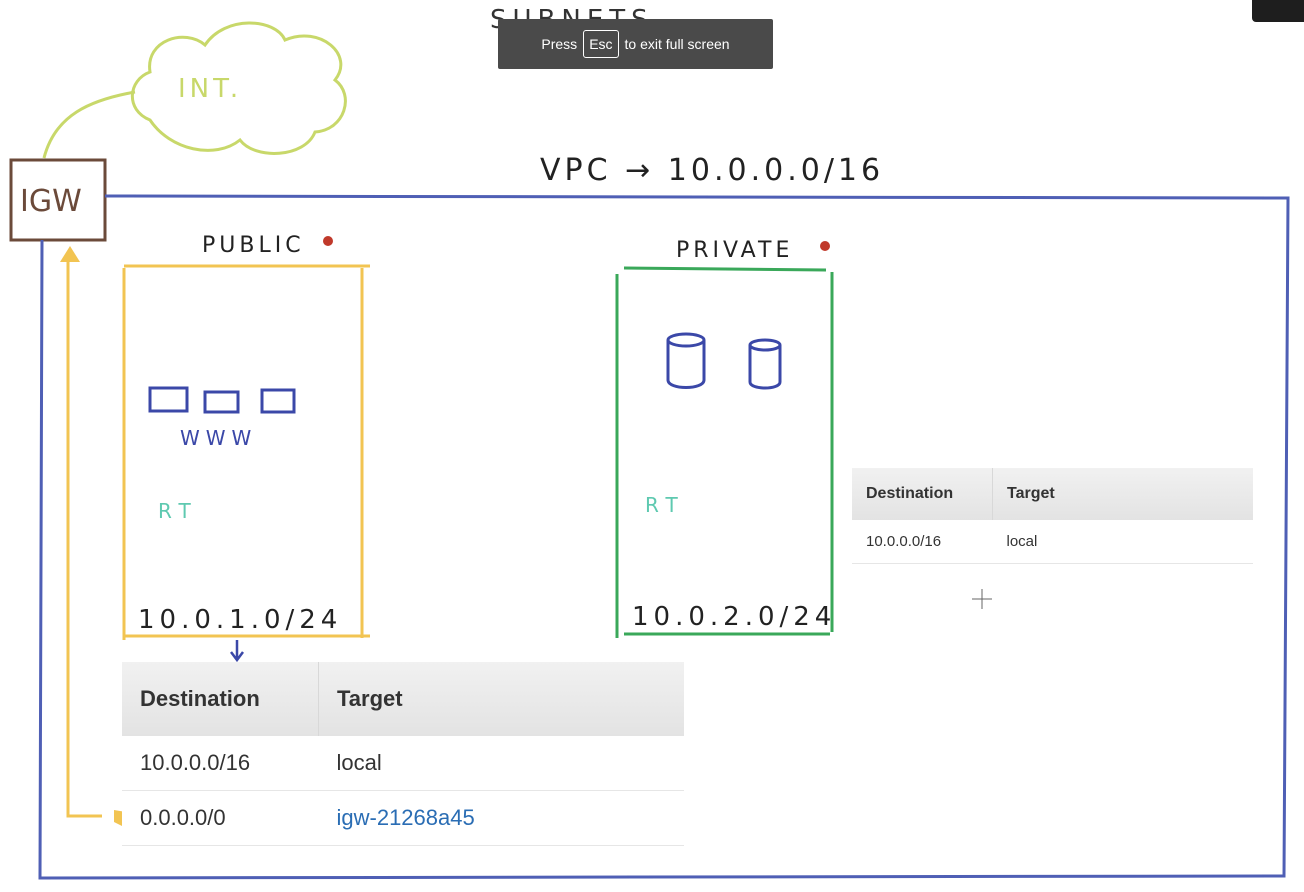 This screenshot has width=1304, height=892. Describe the element at coordinates (51, 201) in the screenshot. I see `igw-label: IGW` at that location.